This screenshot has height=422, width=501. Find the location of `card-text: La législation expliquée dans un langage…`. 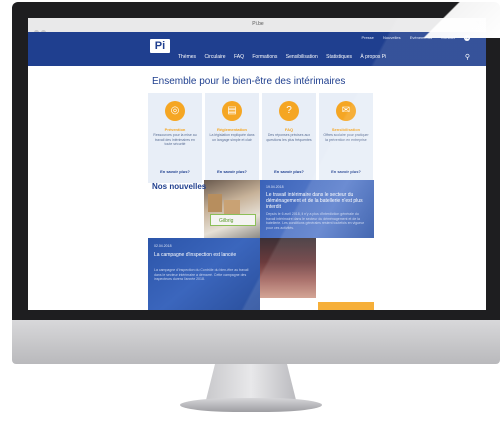

card-text: La législation expliquée dans un langage… is located at coordinates (232, 137).